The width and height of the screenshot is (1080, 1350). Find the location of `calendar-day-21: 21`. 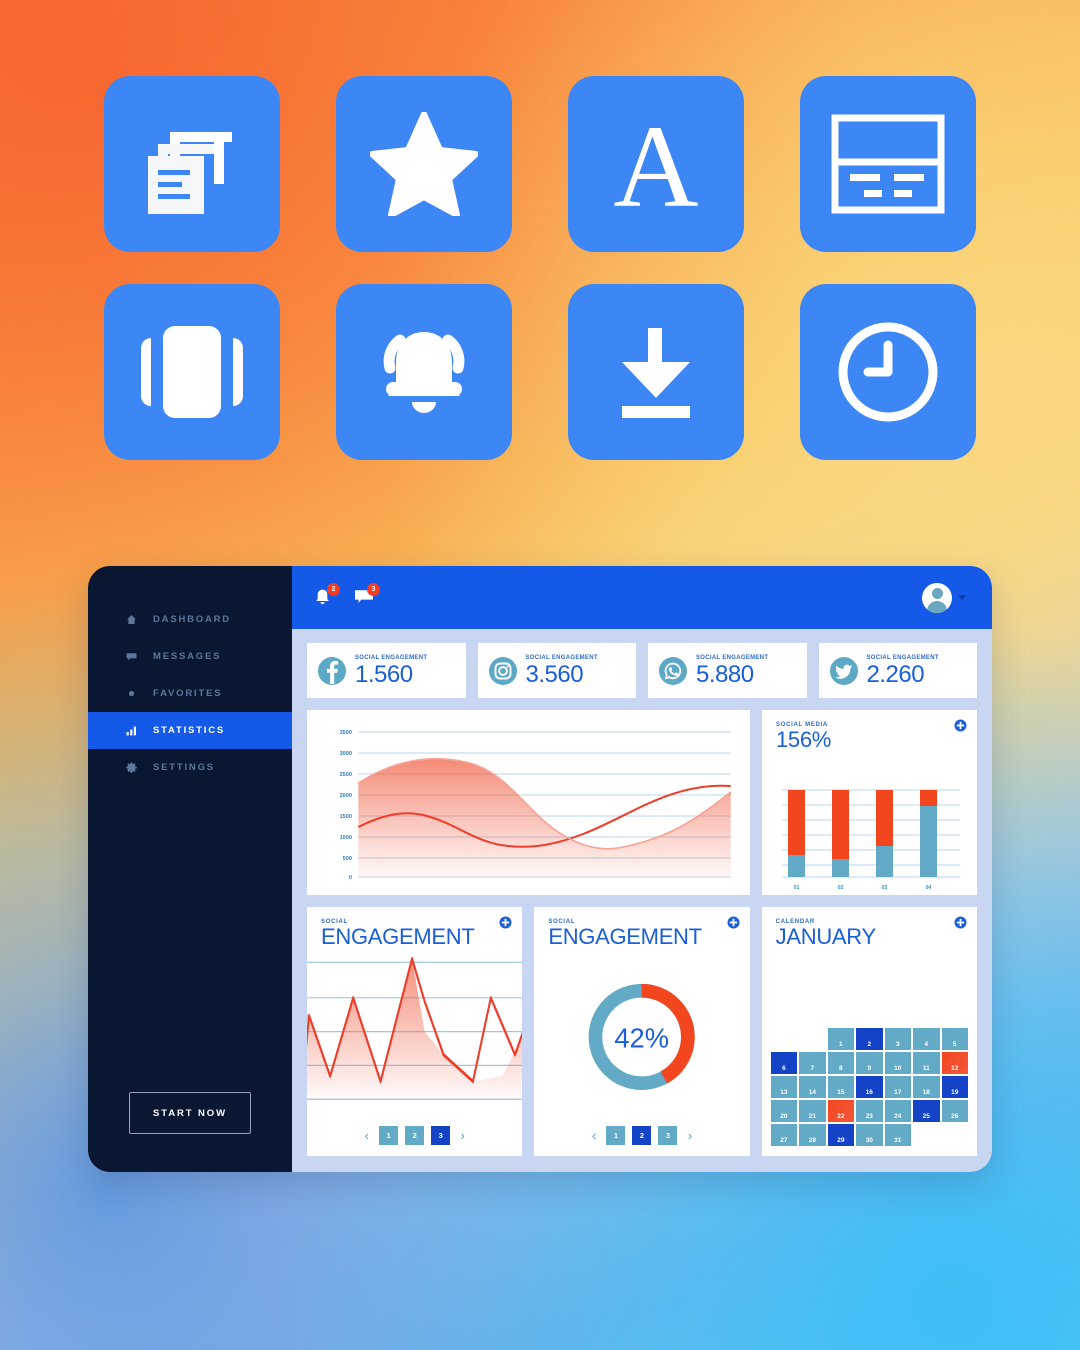

calendar-day-21: 21 is located at coordinates (812, 1111).